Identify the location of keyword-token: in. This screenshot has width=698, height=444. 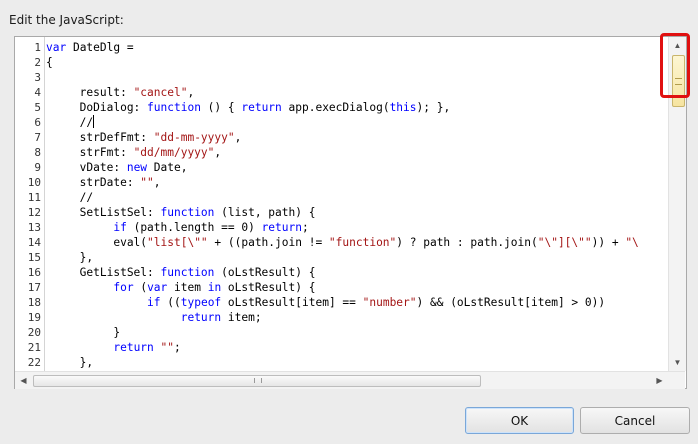
(214, 287).